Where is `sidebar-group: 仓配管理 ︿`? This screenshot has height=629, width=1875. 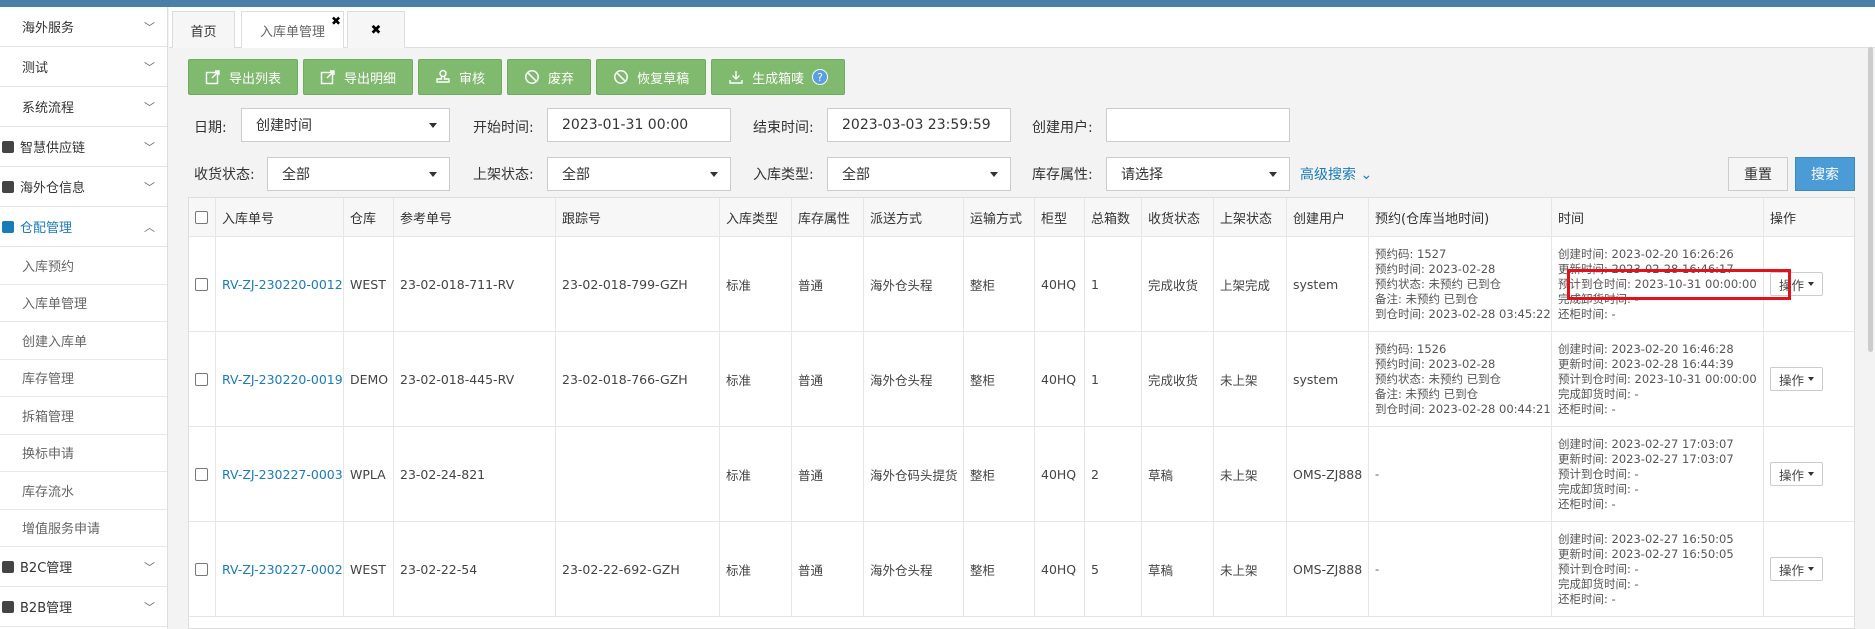 sidebar-group: 仓配管理 ︿ is located at coordinates (83, 227).